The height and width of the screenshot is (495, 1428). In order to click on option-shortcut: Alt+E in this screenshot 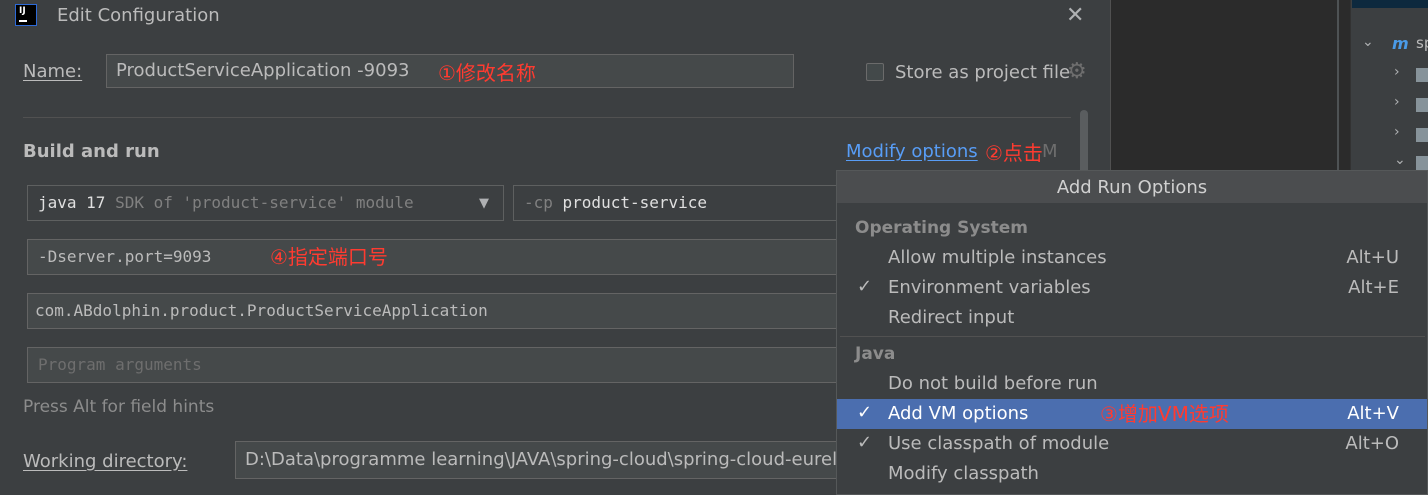, I will do `click(1373, 287)`.